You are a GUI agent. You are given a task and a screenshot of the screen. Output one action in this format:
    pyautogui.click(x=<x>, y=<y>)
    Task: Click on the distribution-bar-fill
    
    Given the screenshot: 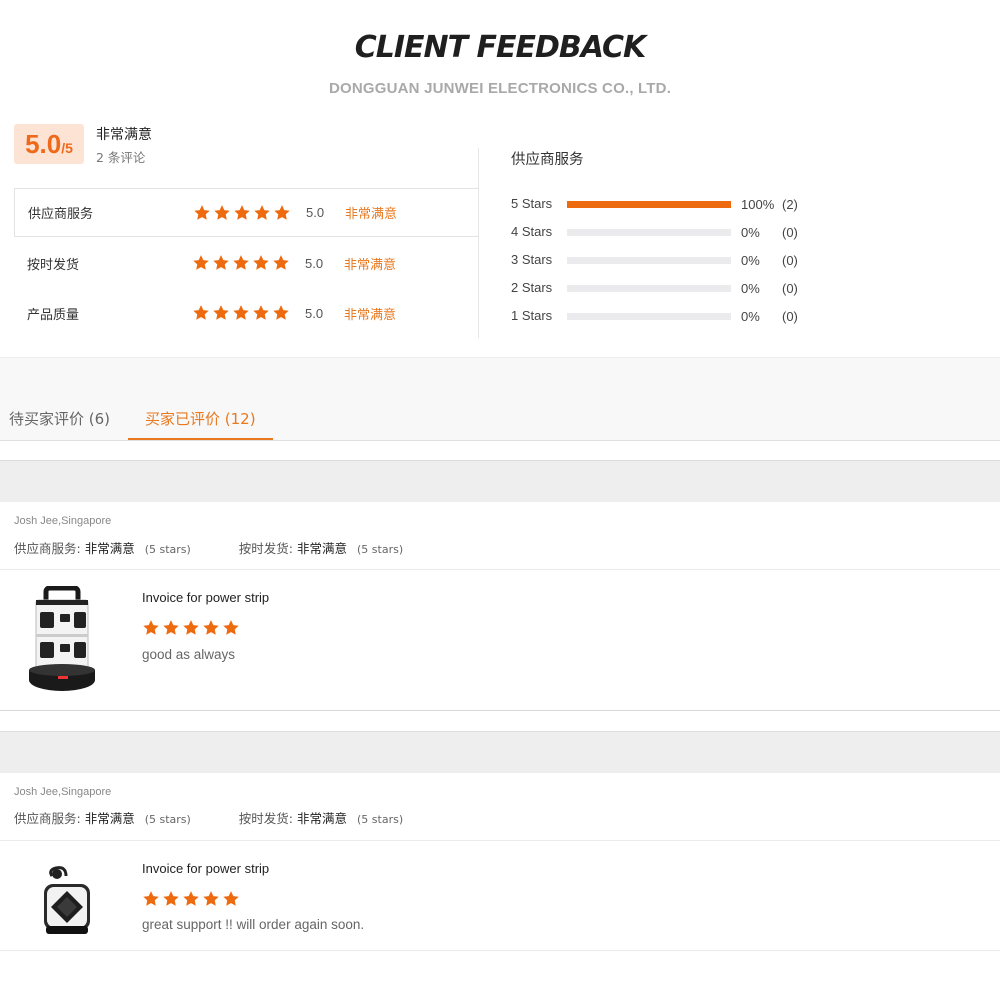 What is the action you would take?
    pyautogui.click(x=649, y=204)
    